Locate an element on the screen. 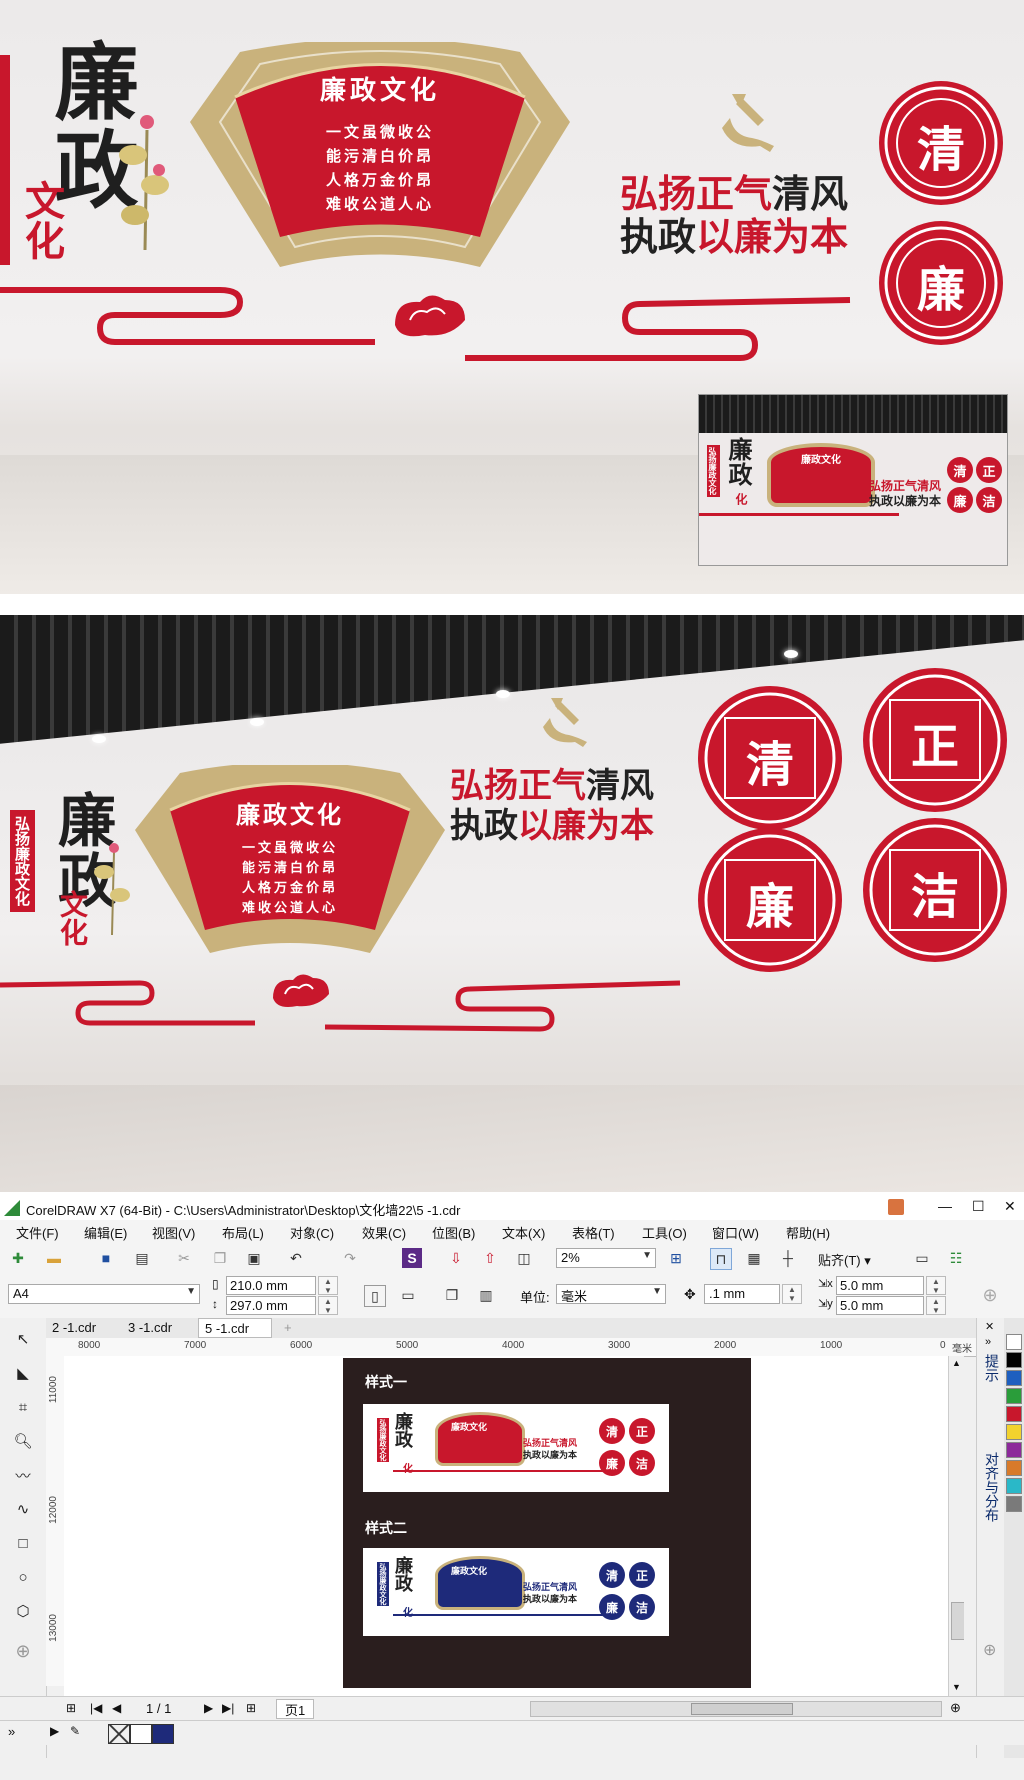  show-grid-icon: ▦ is located at coordinates (754, 1258).